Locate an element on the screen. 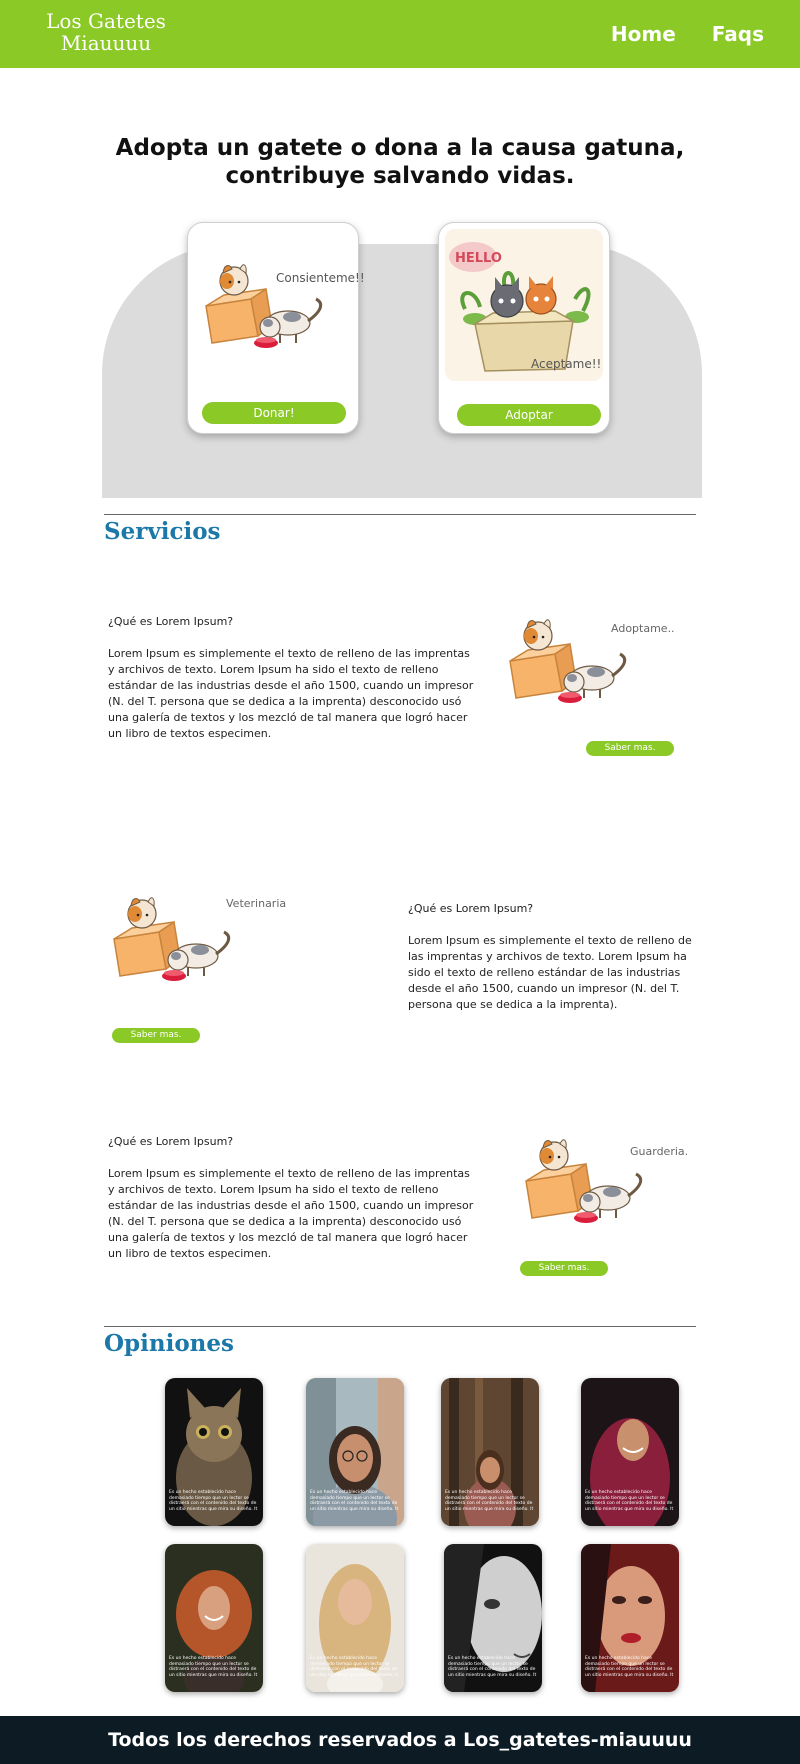 Image resolution: width=800 pixels, height=1764 pixels. service-2-caption: Veterinaria is located at coordinates (256, 903).